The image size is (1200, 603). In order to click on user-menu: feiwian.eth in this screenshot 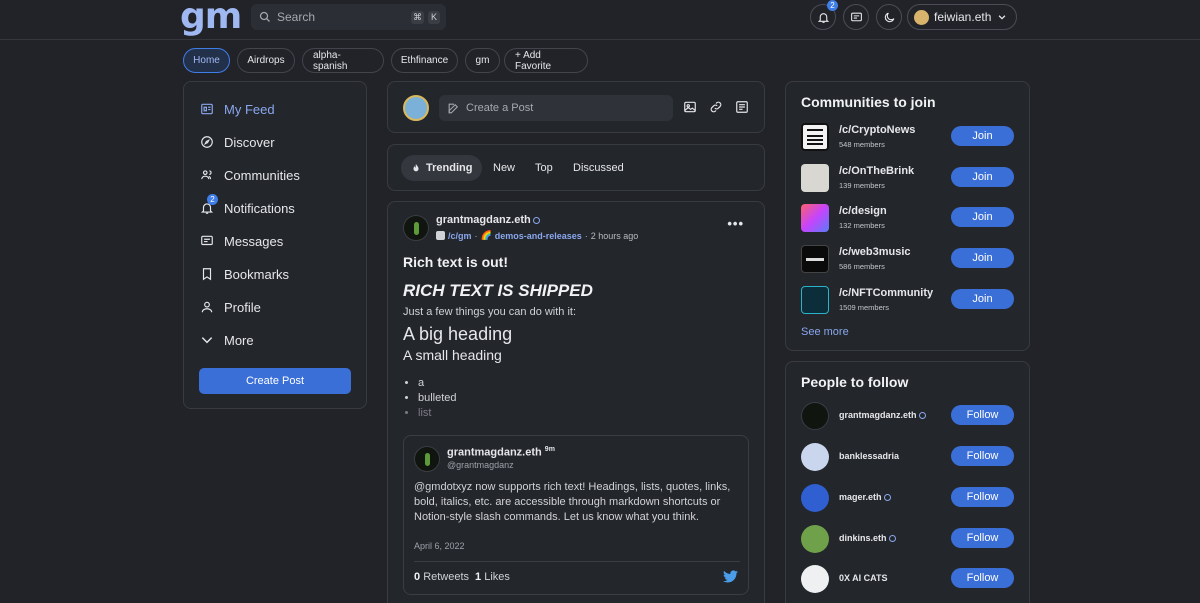, I will do `click(962, 17)`.